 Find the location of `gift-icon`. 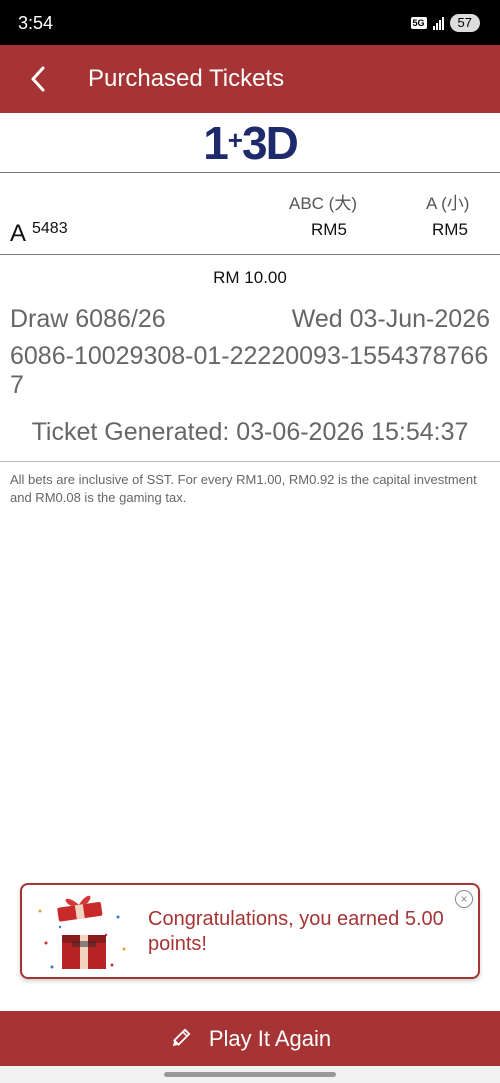

gift-icon is located at coordinates (82, 932).